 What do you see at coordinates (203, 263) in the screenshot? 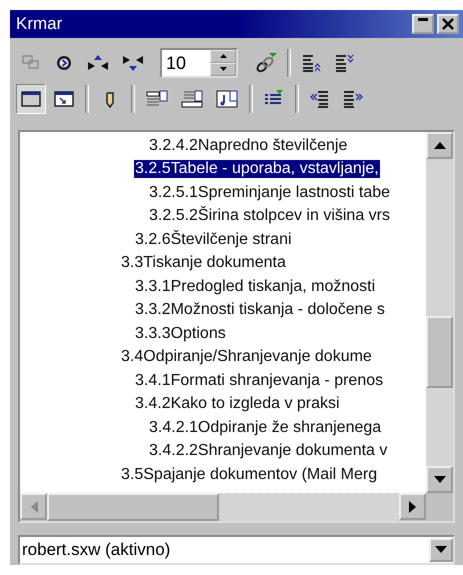
I see `tree-item: 3.3Tiskanje dokumenta` at bounding box center [203, 263].